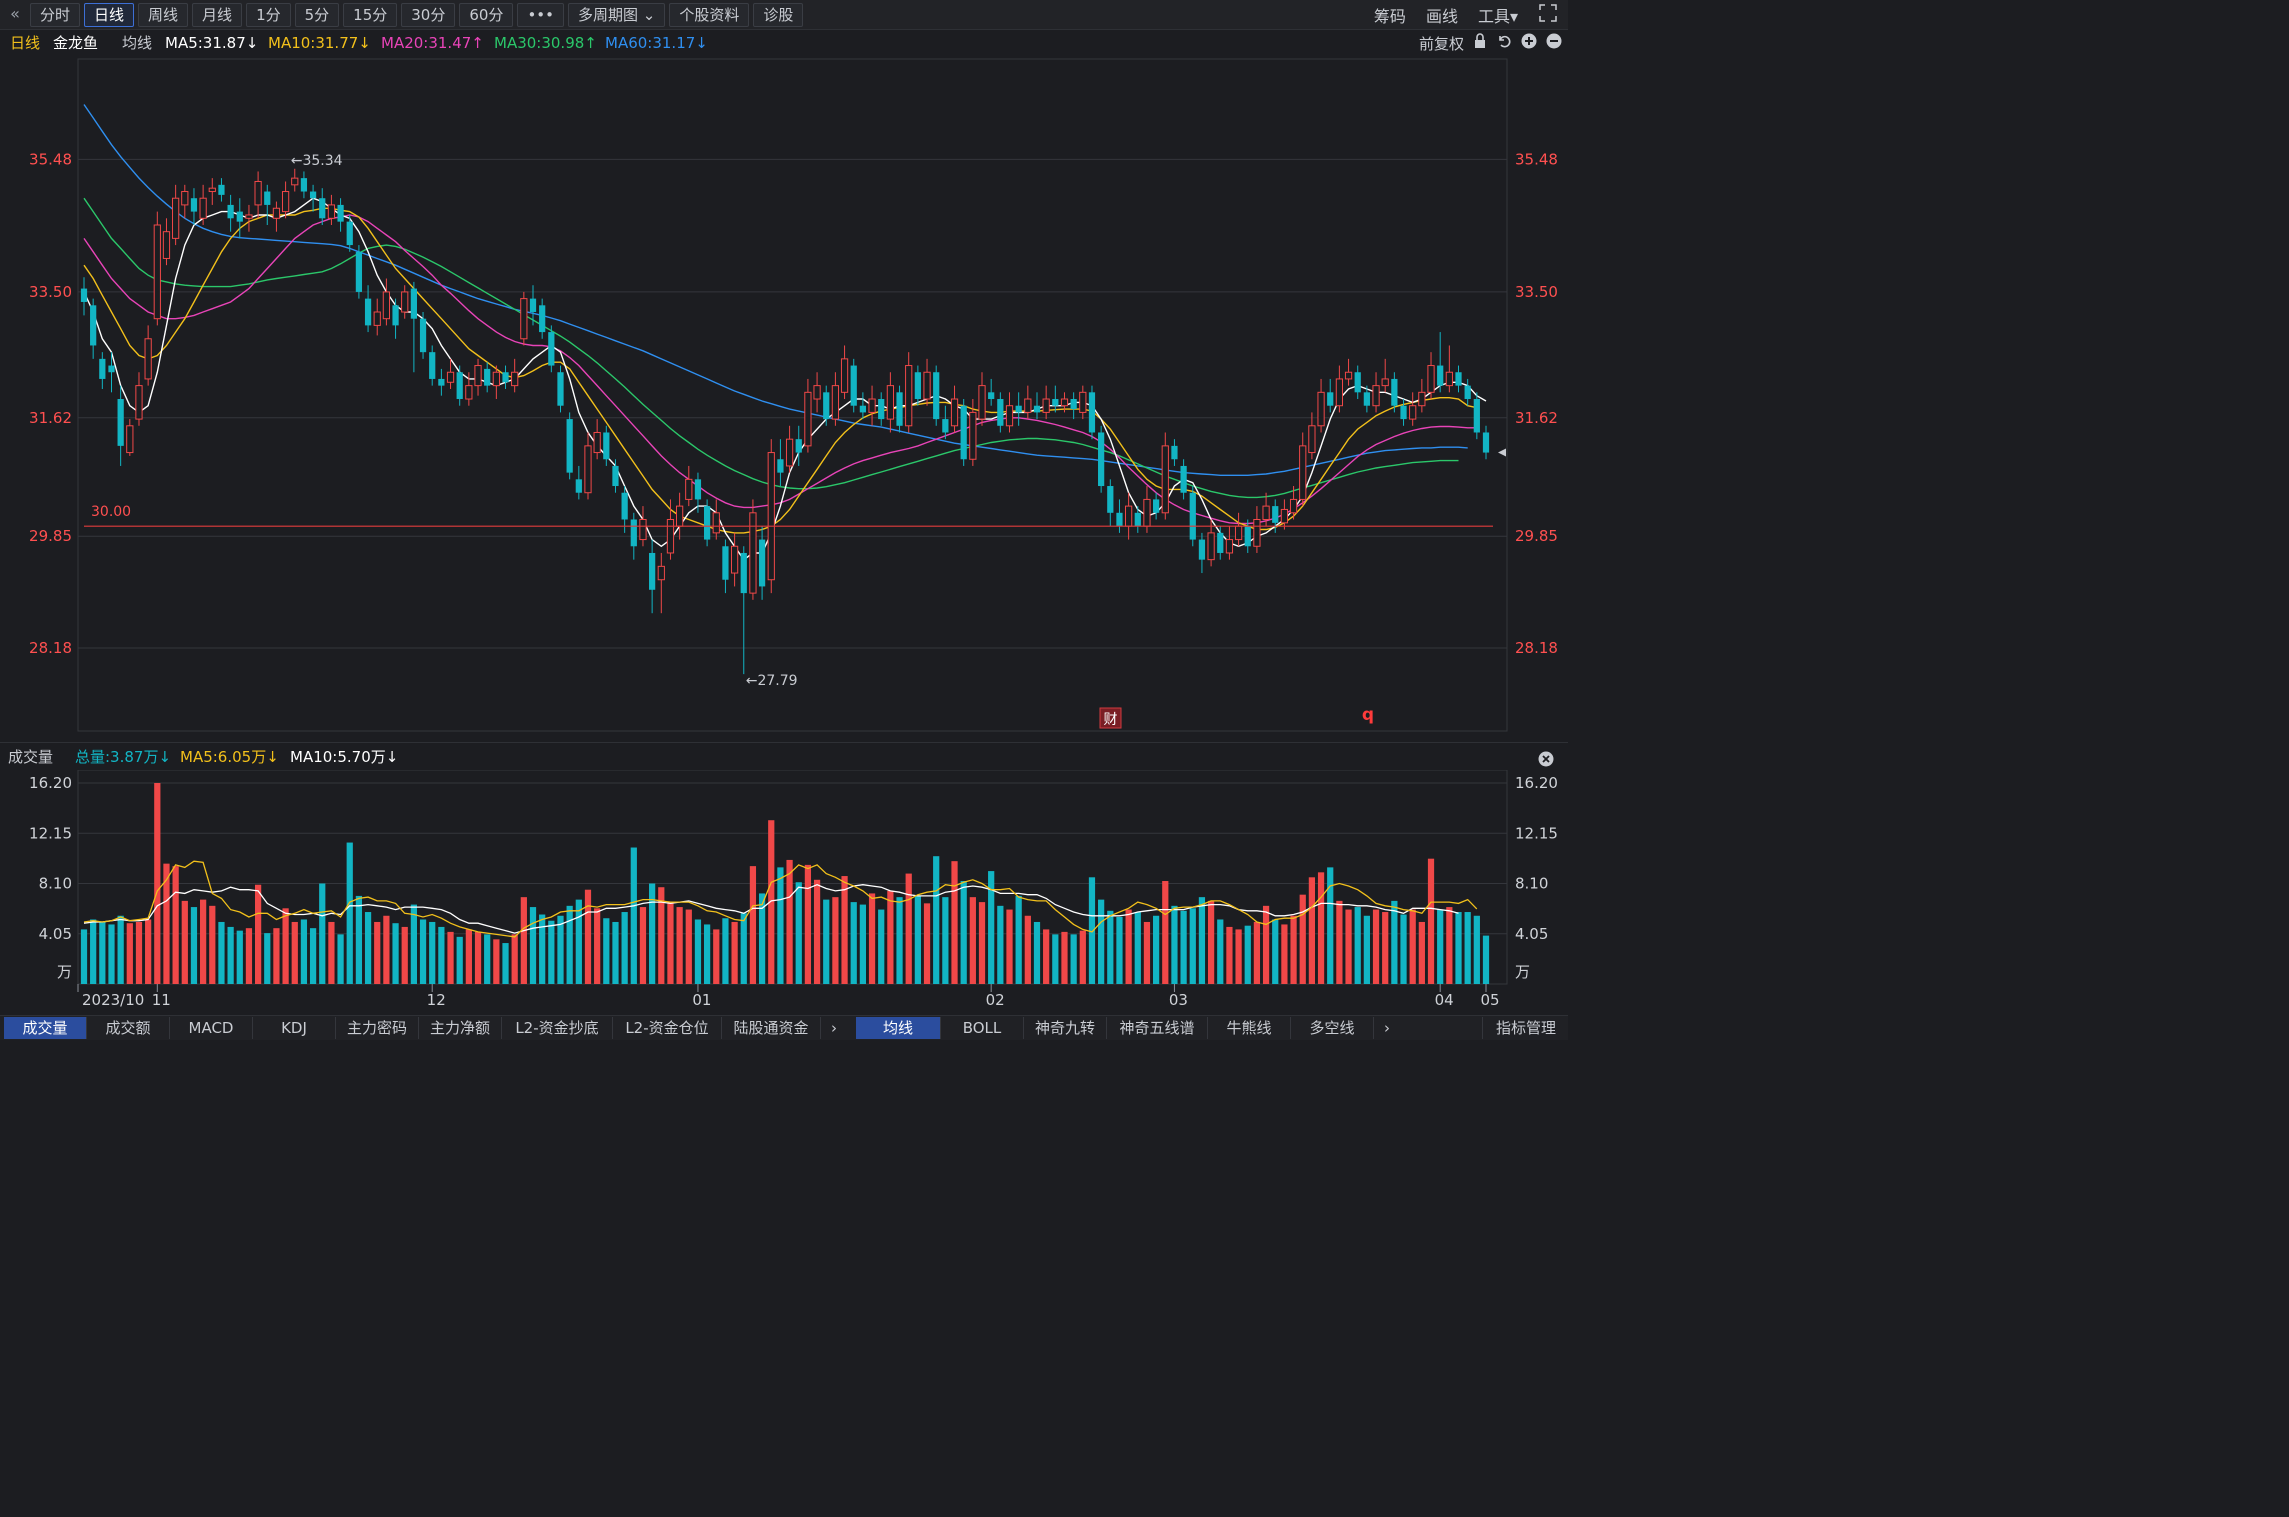 The height and width of the screenshot is (1517, 2289). I want to click on chevron-right-icon-2: ›, so click(1387, 1028).